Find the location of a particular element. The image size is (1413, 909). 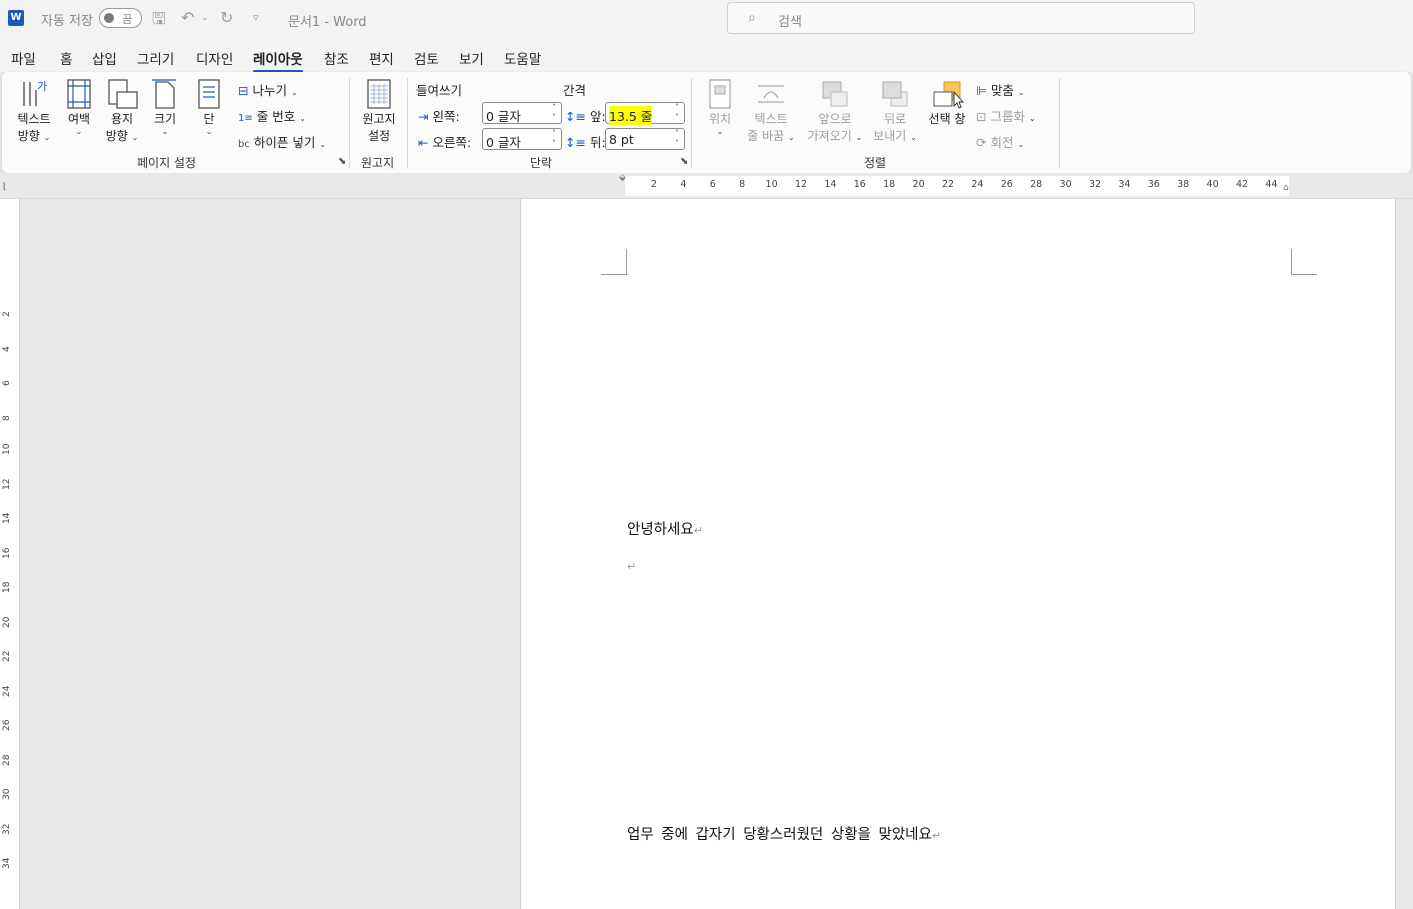

redo-icon: ↻ is located at coordinates (226, 17).